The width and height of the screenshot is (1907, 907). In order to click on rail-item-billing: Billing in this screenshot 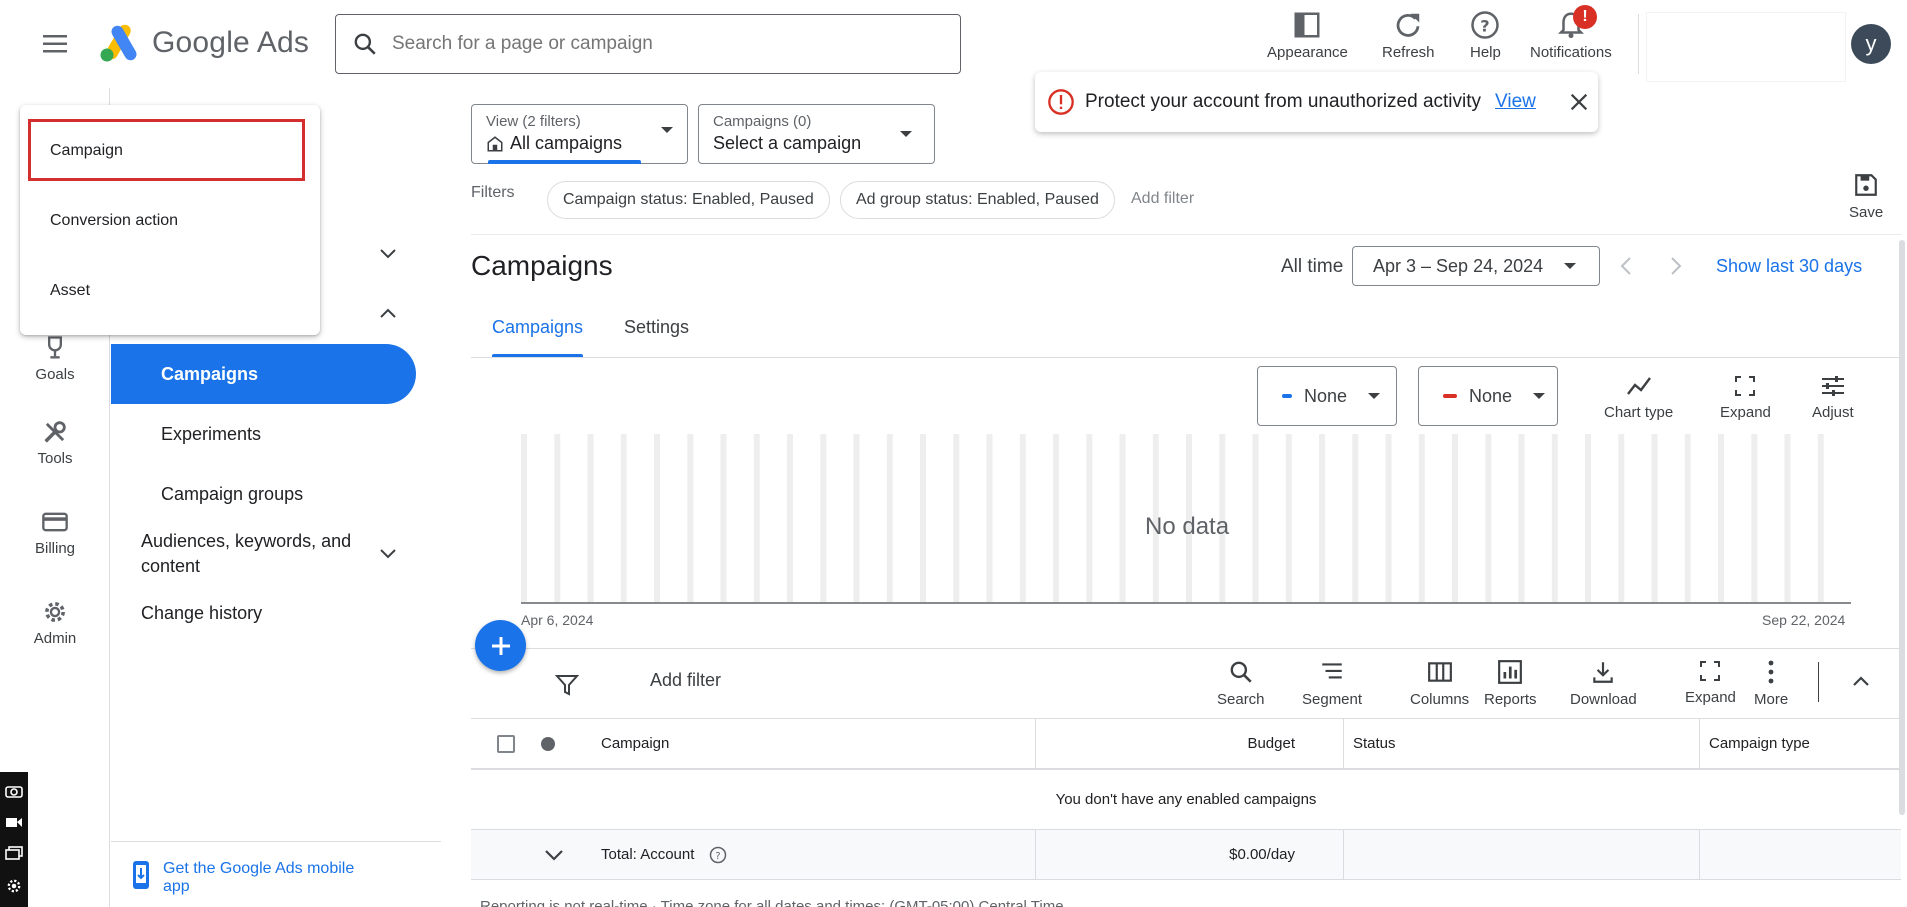, I will do `click(55, 532)`.